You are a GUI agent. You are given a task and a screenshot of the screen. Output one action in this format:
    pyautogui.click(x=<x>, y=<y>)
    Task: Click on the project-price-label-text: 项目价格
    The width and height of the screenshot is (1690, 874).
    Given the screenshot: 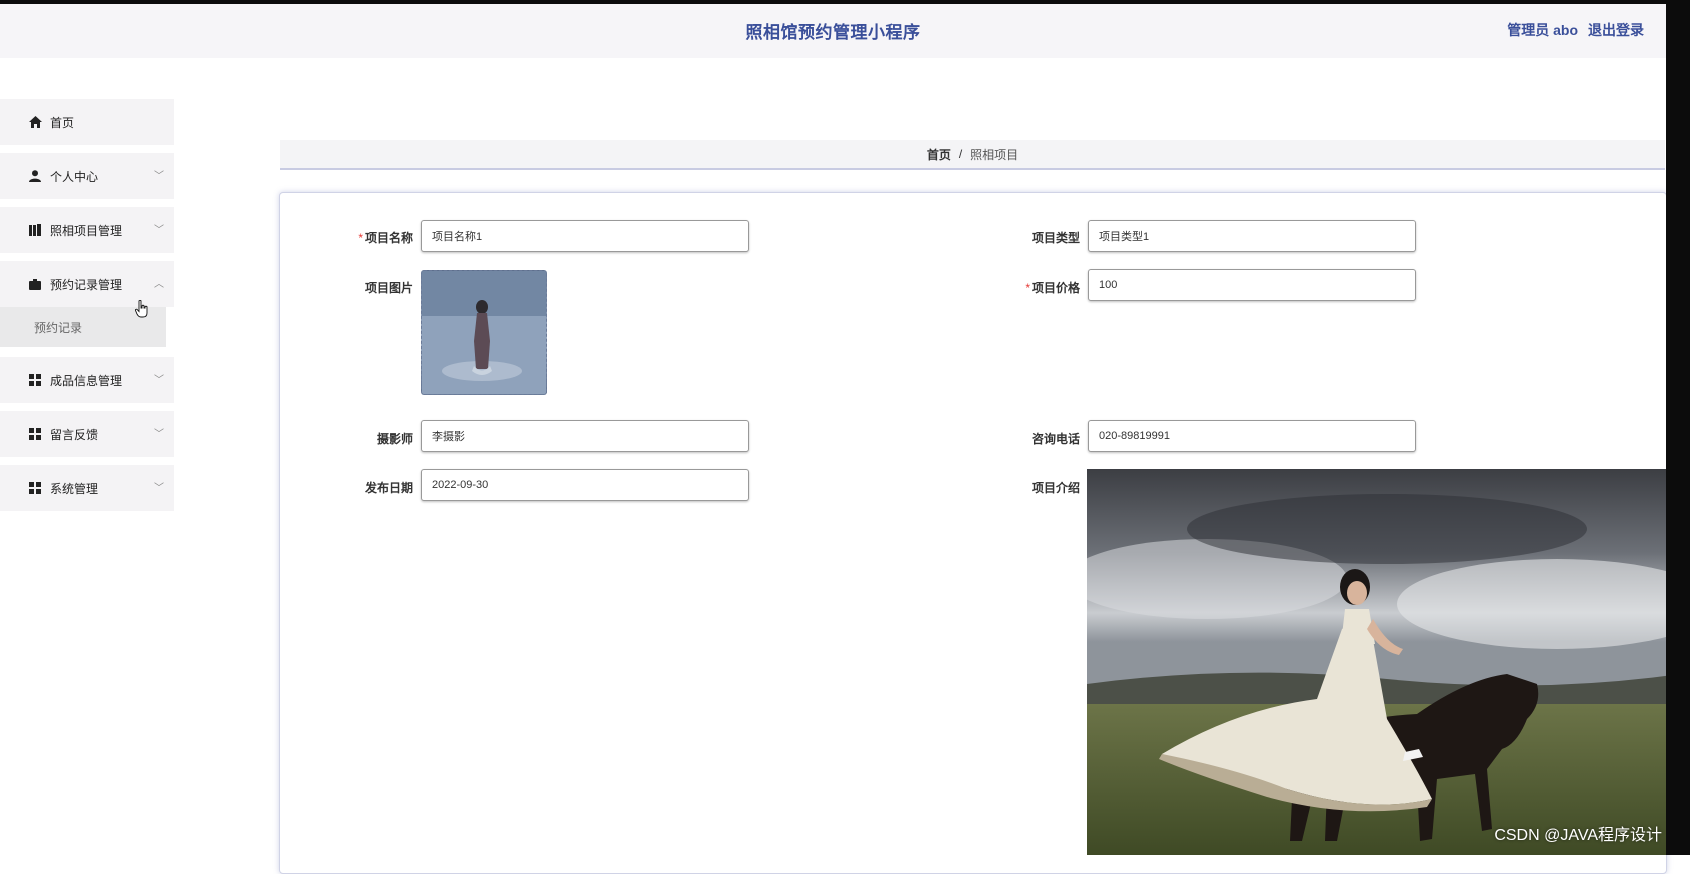 What is the action you would take?
    pyautogui.click(x=1055, y=288)
    